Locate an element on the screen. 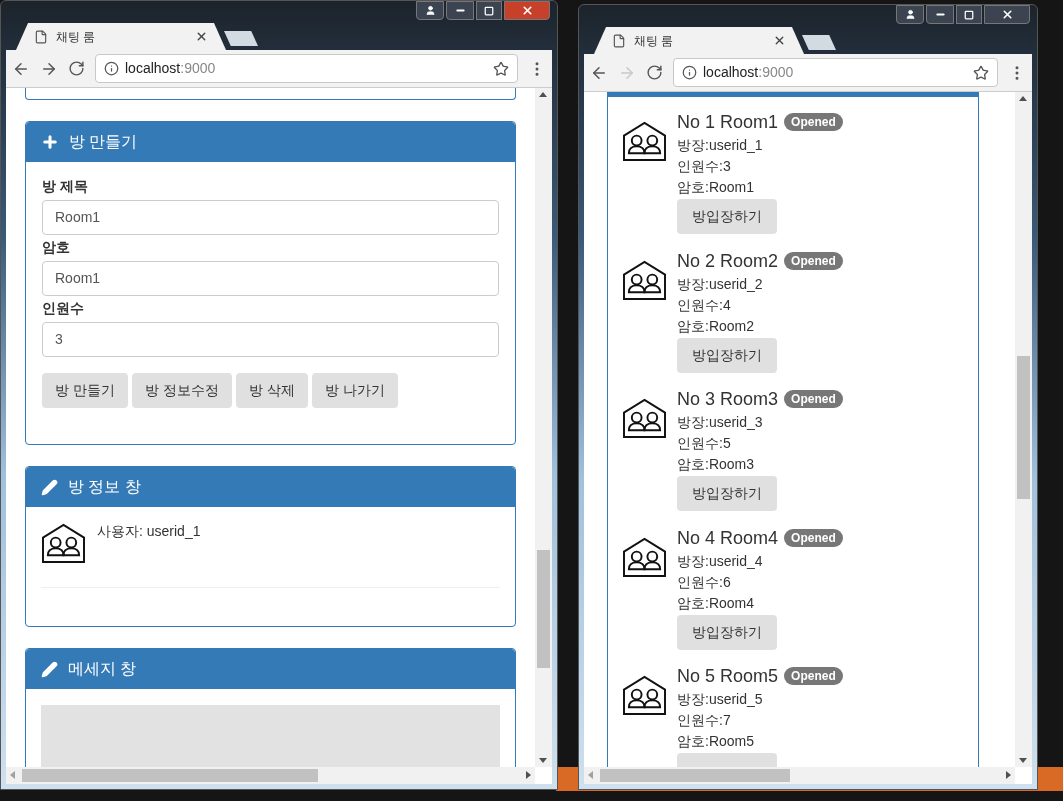 This screenshot has height=801, width=1063. room-password: 암호:Room5 is located at coordinates (716, 741).